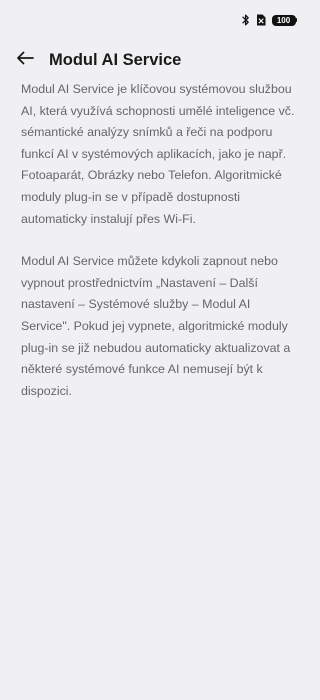 The image size is (320, 700). I want to click on battery-level: 100, so click(283, 20).